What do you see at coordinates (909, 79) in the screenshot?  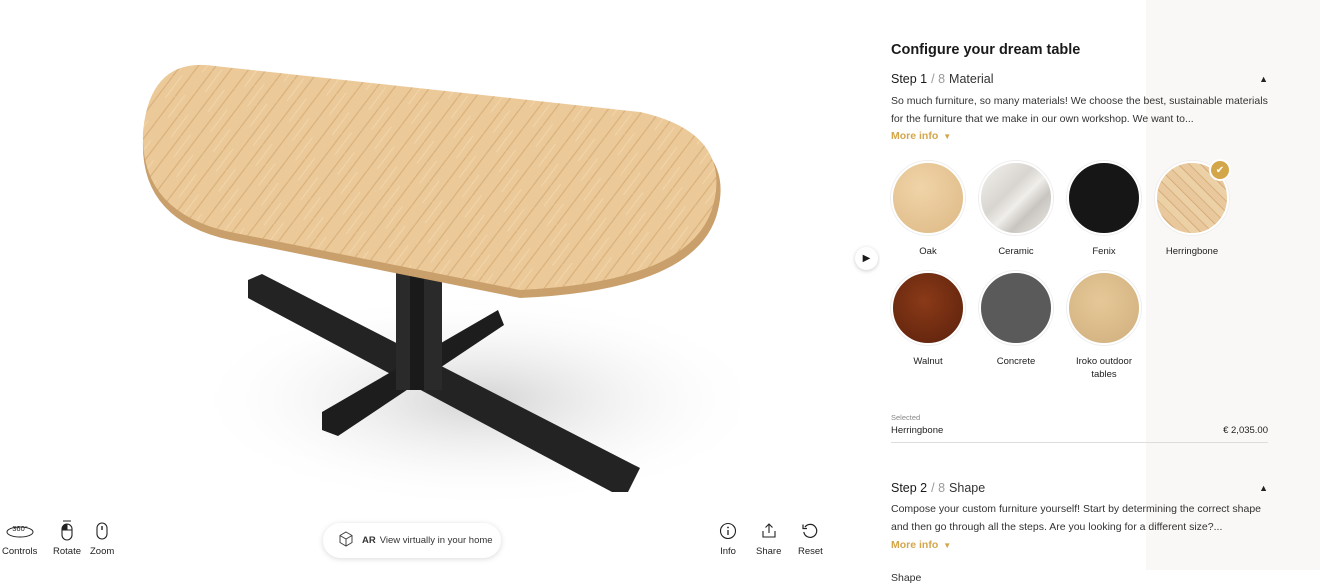 I see `step-1-num: Step 1` at bounding box center [909, 79].